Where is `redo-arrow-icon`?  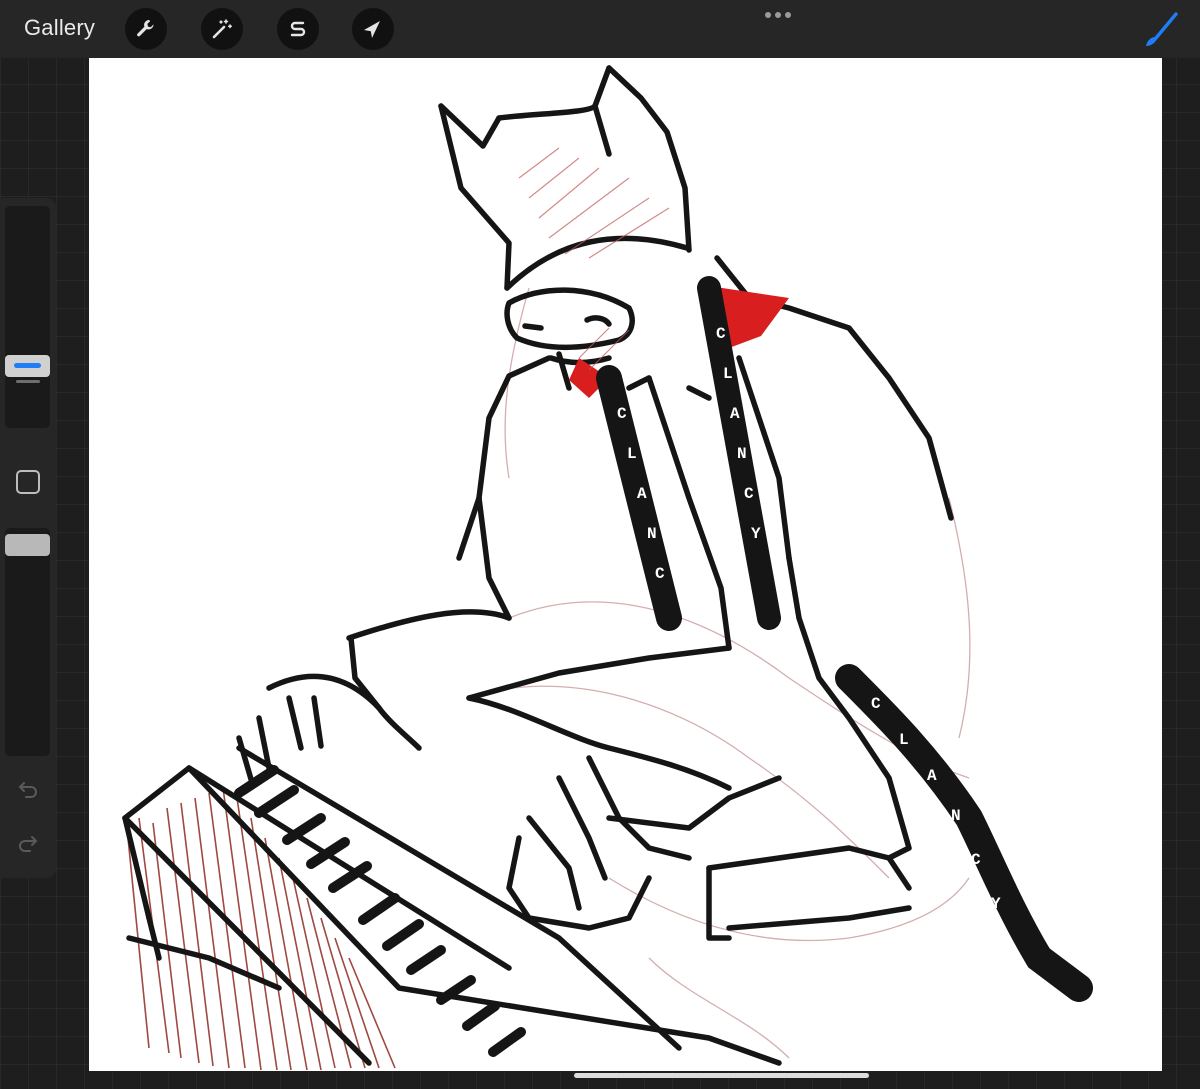 redo-arrow-icon is located at coordinates (28, 844).